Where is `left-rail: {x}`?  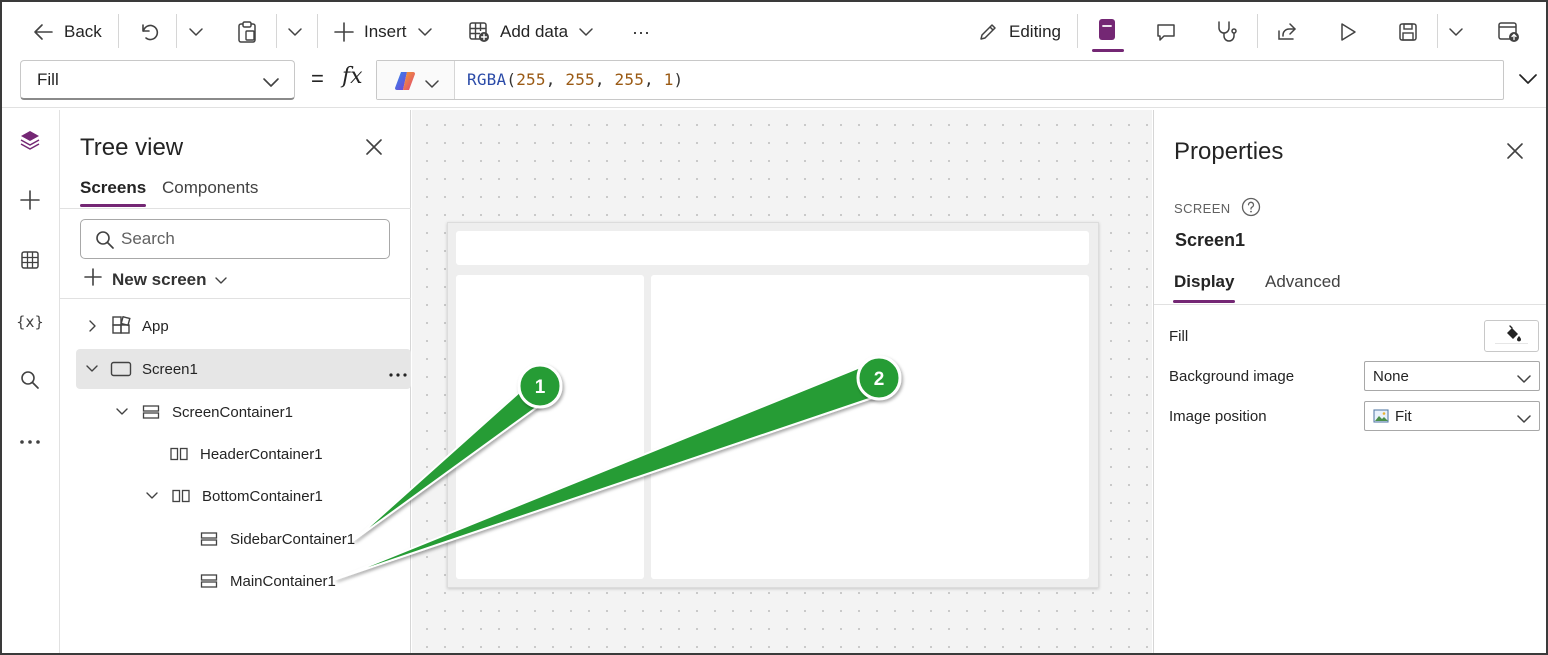 left-rail: {x} is located at coordinates (31, 381).